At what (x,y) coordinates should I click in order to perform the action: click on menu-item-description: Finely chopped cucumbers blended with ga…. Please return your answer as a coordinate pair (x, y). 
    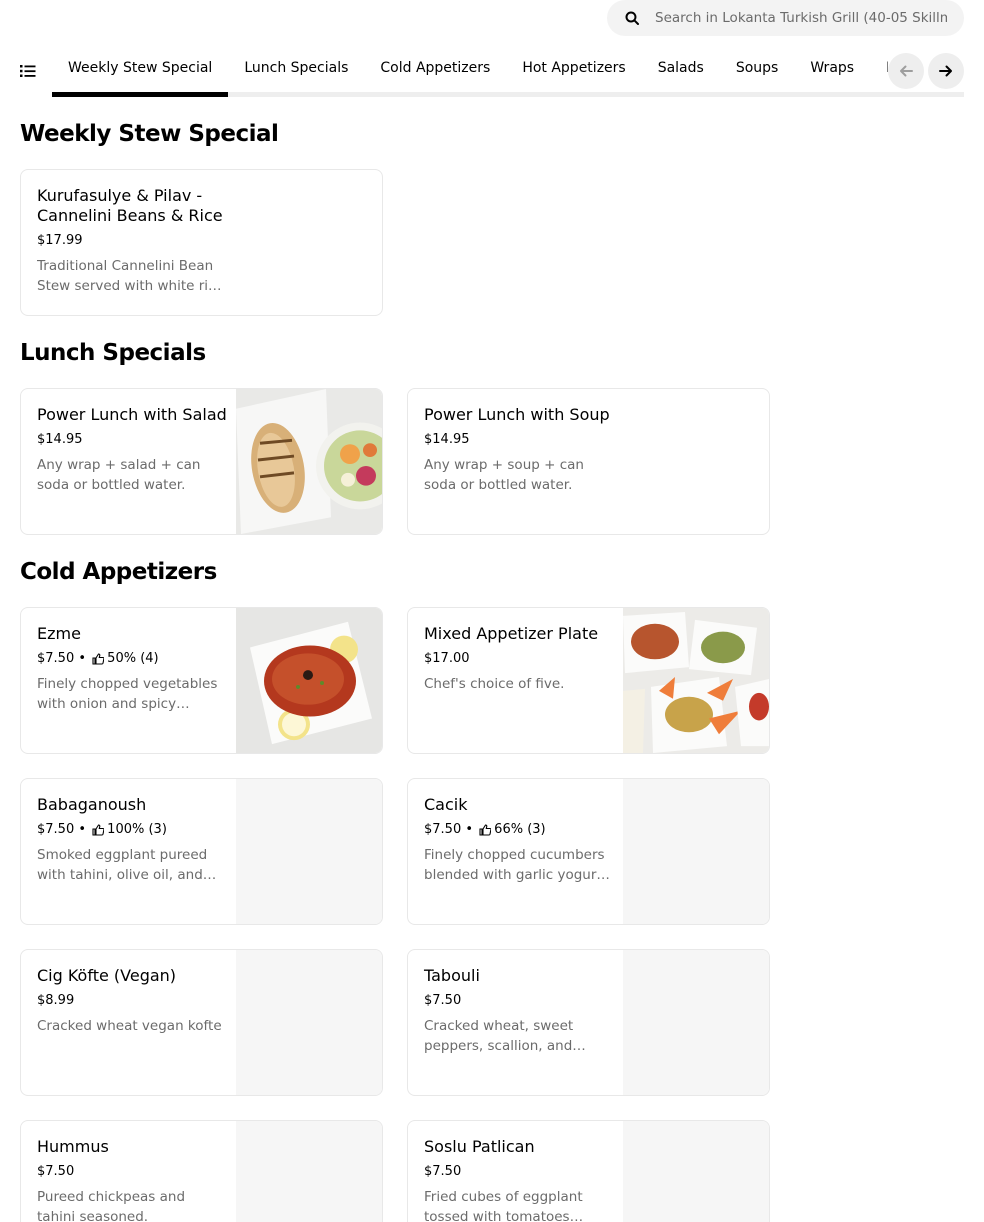
    Looking at the image, I should click on (514, 865).